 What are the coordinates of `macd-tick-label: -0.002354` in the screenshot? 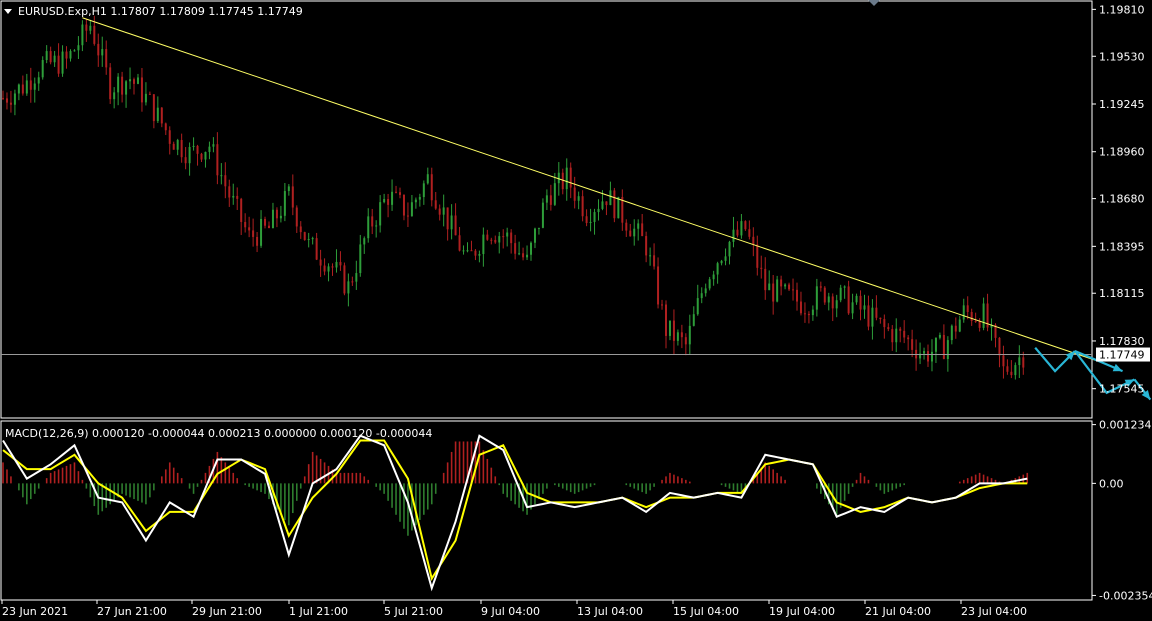 It's located at (1125, 595).